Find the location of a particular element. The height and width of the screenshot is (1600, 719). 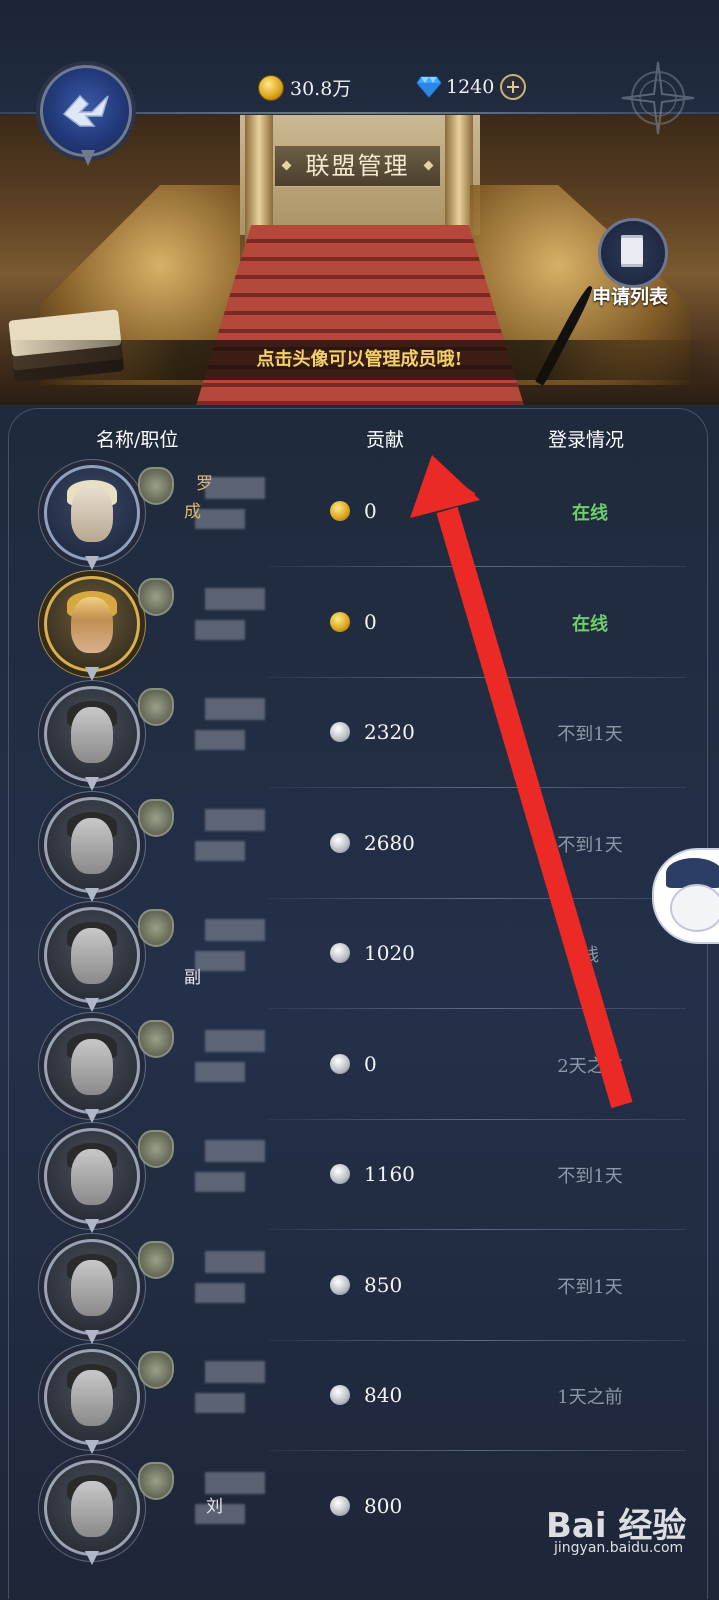

contribution-value: 800 is located at coordinates (366, 1506).